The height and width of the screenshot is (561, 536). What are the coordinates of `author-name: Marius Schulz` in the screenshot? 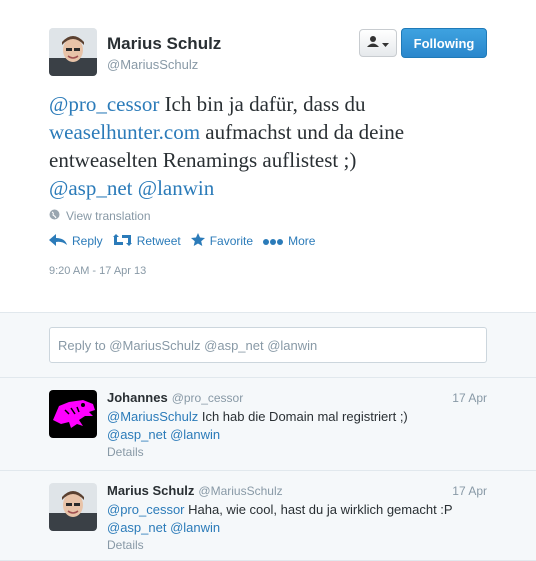 It's located at (164, 44).